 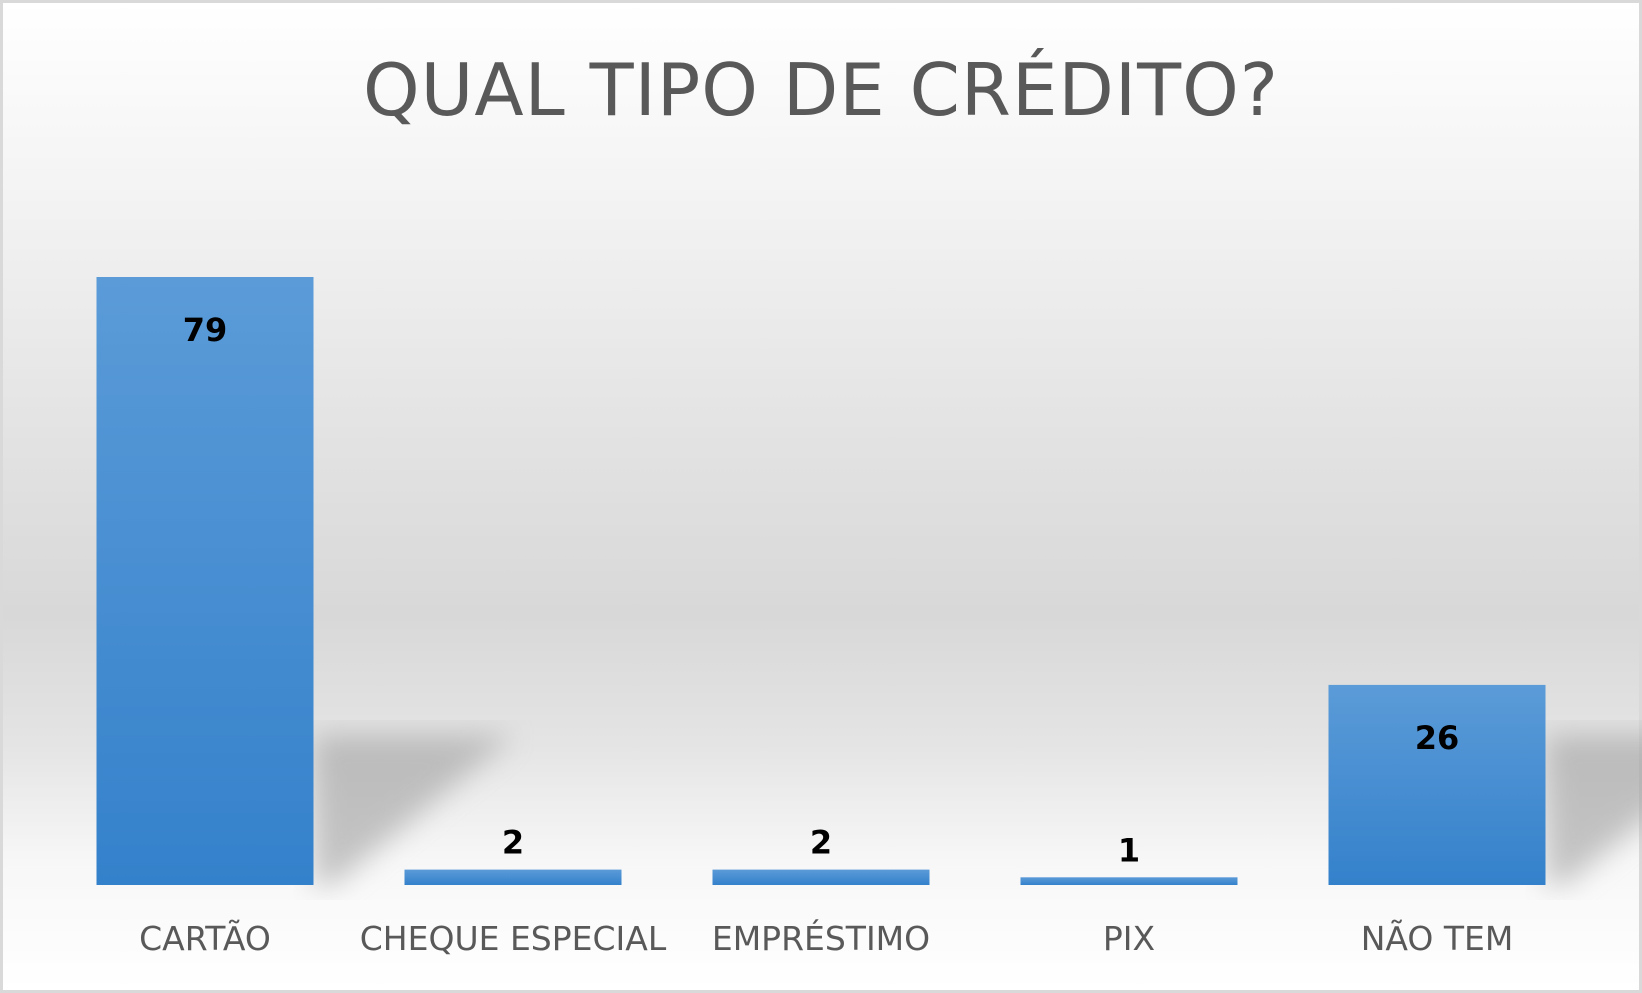 I want to click on category-label: NÃO TEM, so click(x=1437, y=938).